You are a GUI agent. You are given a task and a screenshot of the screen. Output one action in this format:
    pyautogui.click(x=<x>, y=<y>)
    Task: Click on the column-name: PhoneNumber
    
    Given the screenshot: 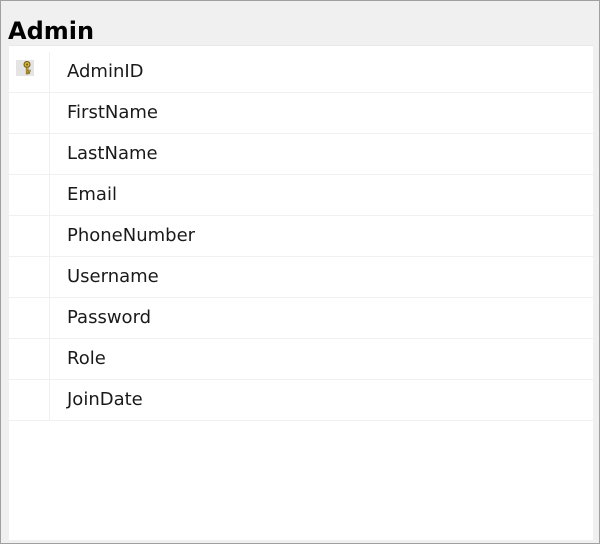 What is the action you would take?
    pyautogui.click(x=131, y=235)
    